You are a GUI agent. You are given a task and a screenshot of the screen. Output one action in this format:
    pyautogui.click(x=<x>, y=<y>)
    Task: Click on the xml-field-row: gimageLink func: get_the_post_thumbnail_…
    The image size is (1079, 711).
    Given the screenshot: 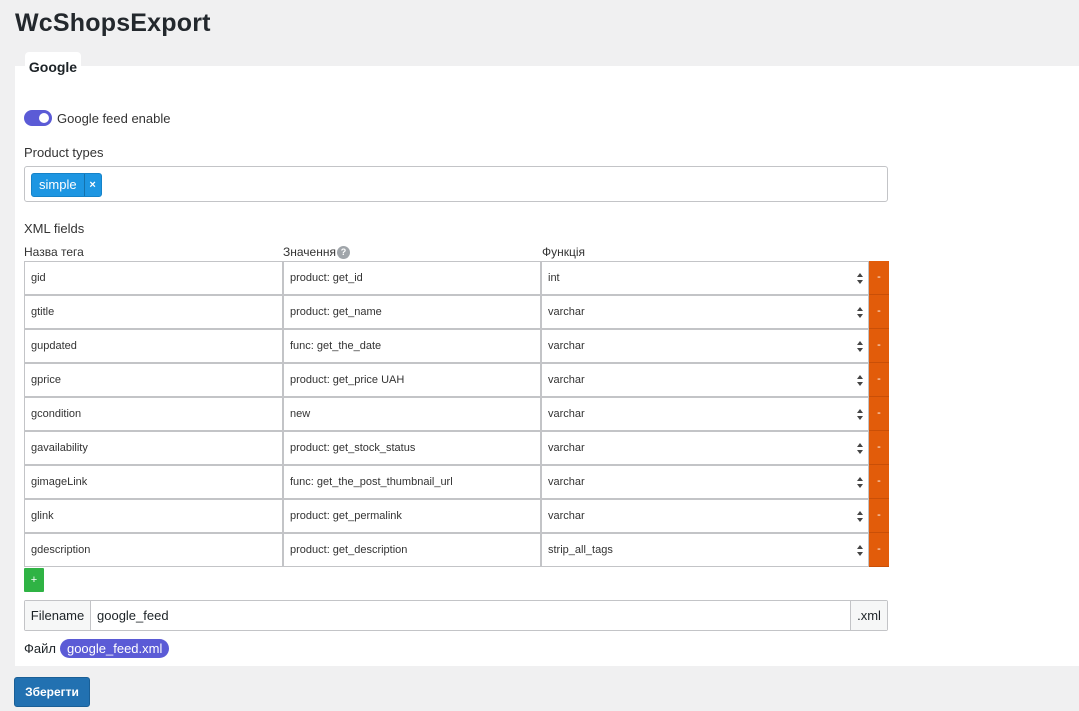 What is the action you would take?
    pyautogui.click(x=457, y=482)
    